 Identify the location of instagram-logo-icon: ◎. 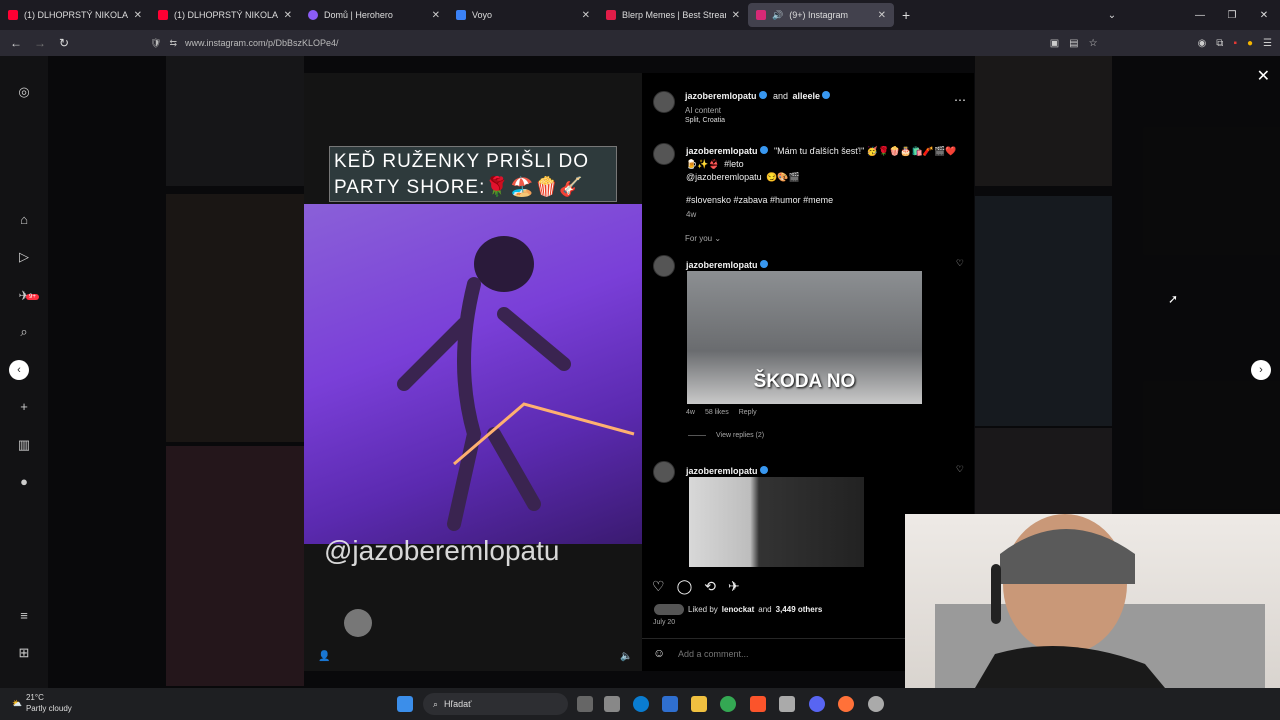
(24, 92).